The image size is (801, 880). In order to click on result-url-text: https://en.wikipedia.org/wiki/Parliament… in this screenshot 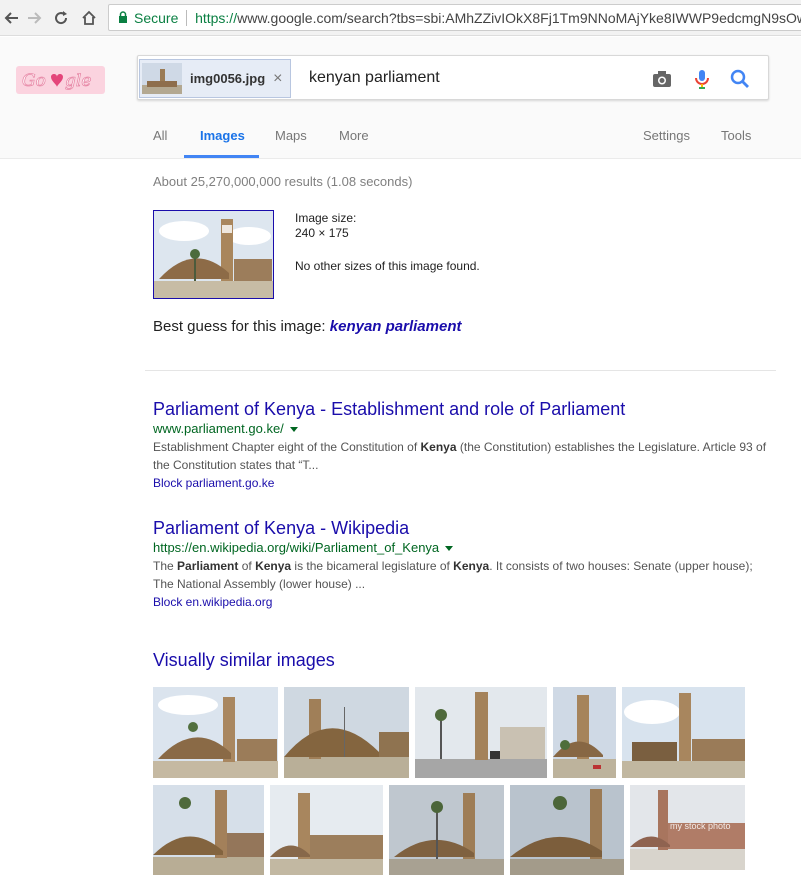, I will do `click(296, 547)`.